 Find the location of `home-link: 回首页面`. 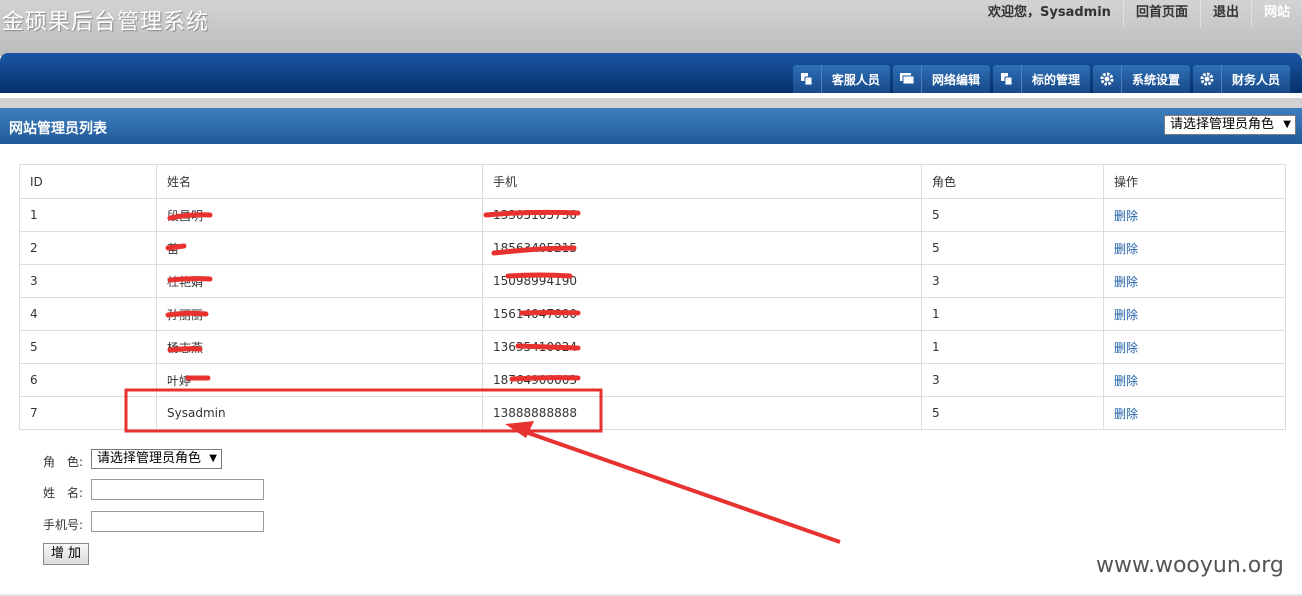

home-link: 回首页面 is located at coordinates (1161, 14).